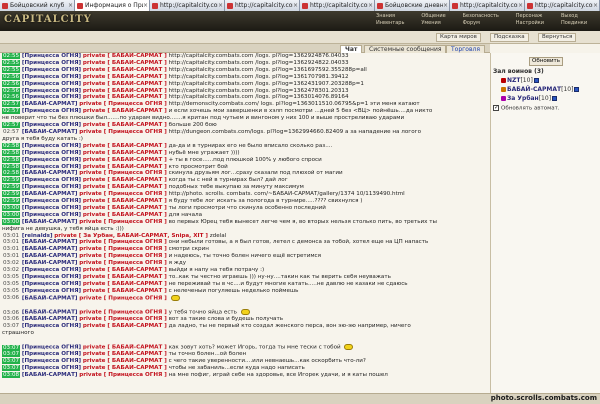 This screenshot has width=600, height=404. I want to click on player-entry: БАБАЙ-САРМАТ[10], so click(540, 90).